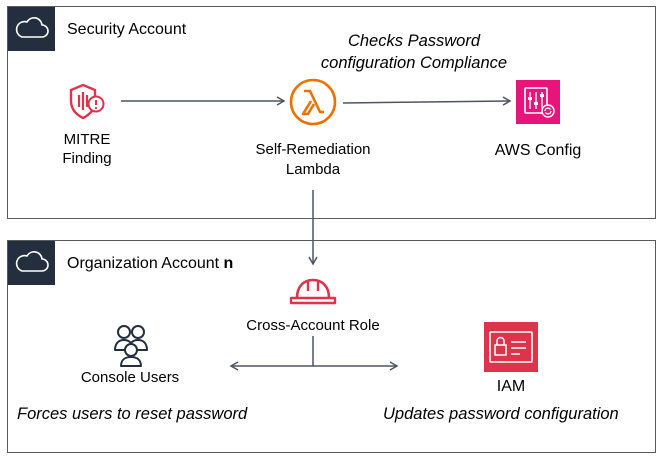 The image size is (661, 459). Describe the element at coordinates (313, 160) in the screenshot. I see `lambda-label: Self-Remediation Lambda` at that location.